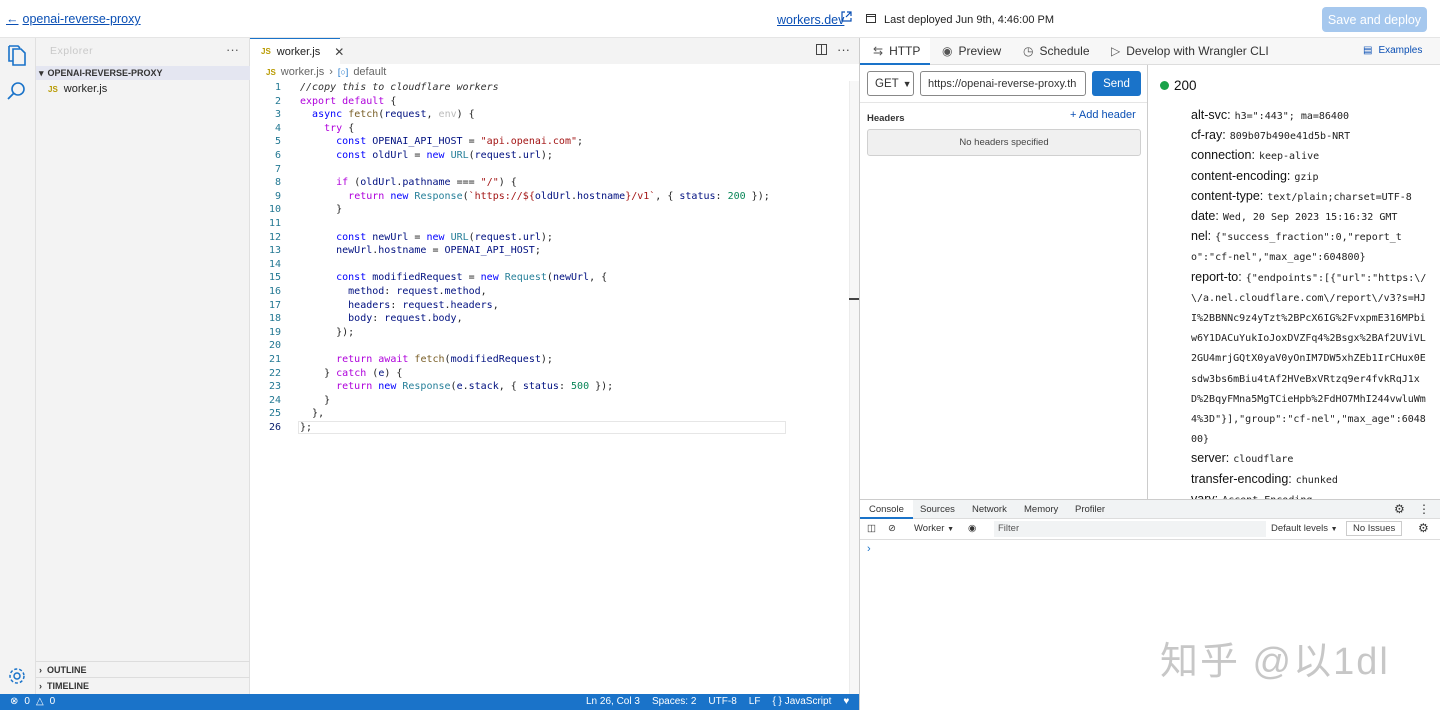 The height and width of the screenshot is (710, 1440). What do you see at coordinates (989, 509) in the screenshot?
I see `tab-network: Network` at bounding box center [989, 509].